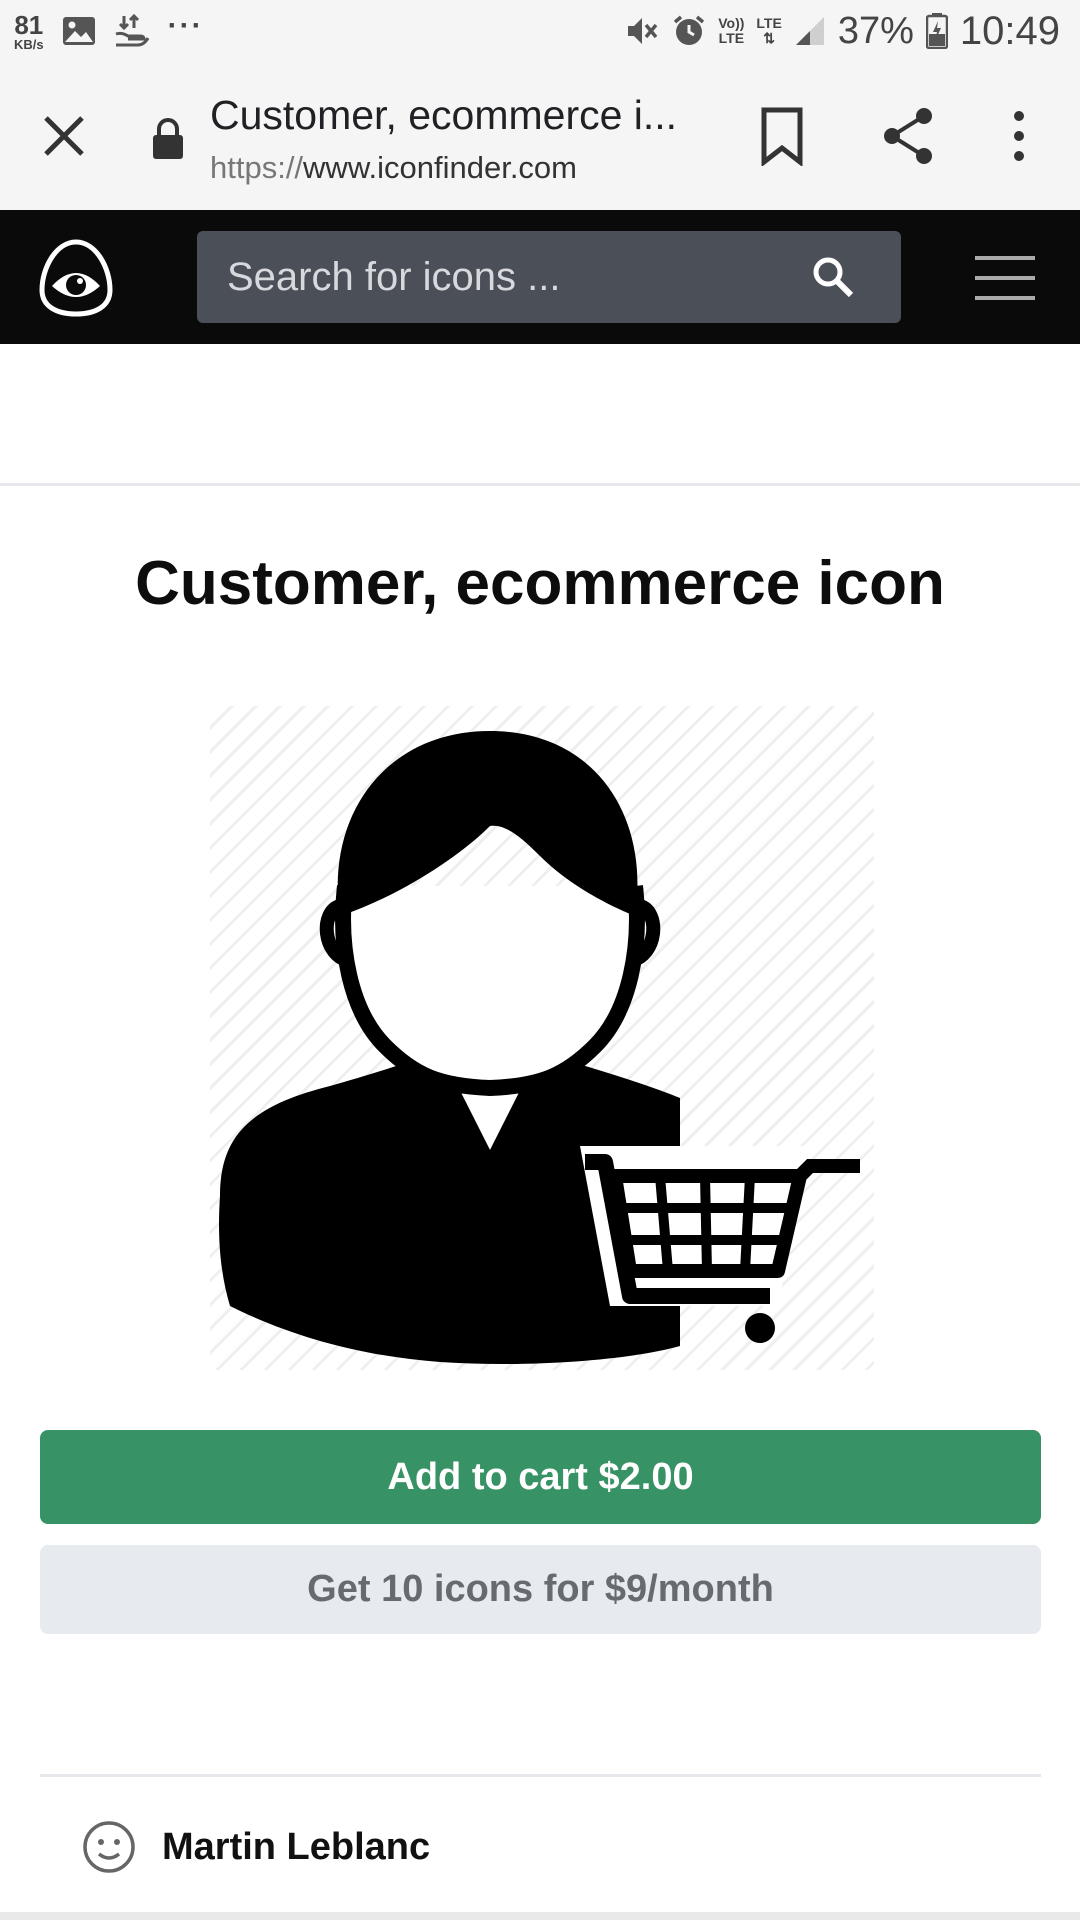  I want to click on page-title: Customer, ecommerce icon, so click(540, 583).